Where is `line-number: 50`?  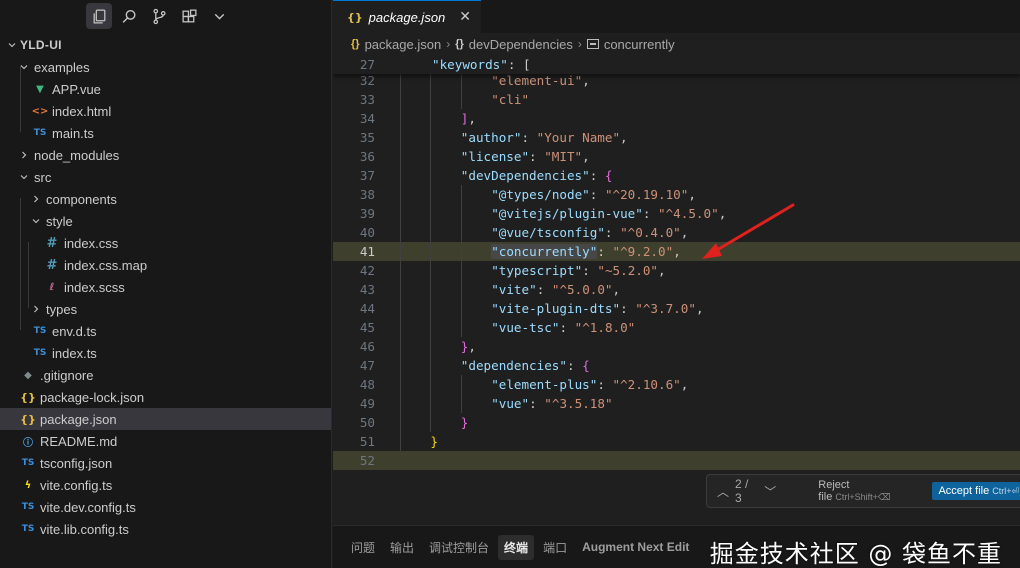 line-number: 50 is located at coordinates (367, 422).